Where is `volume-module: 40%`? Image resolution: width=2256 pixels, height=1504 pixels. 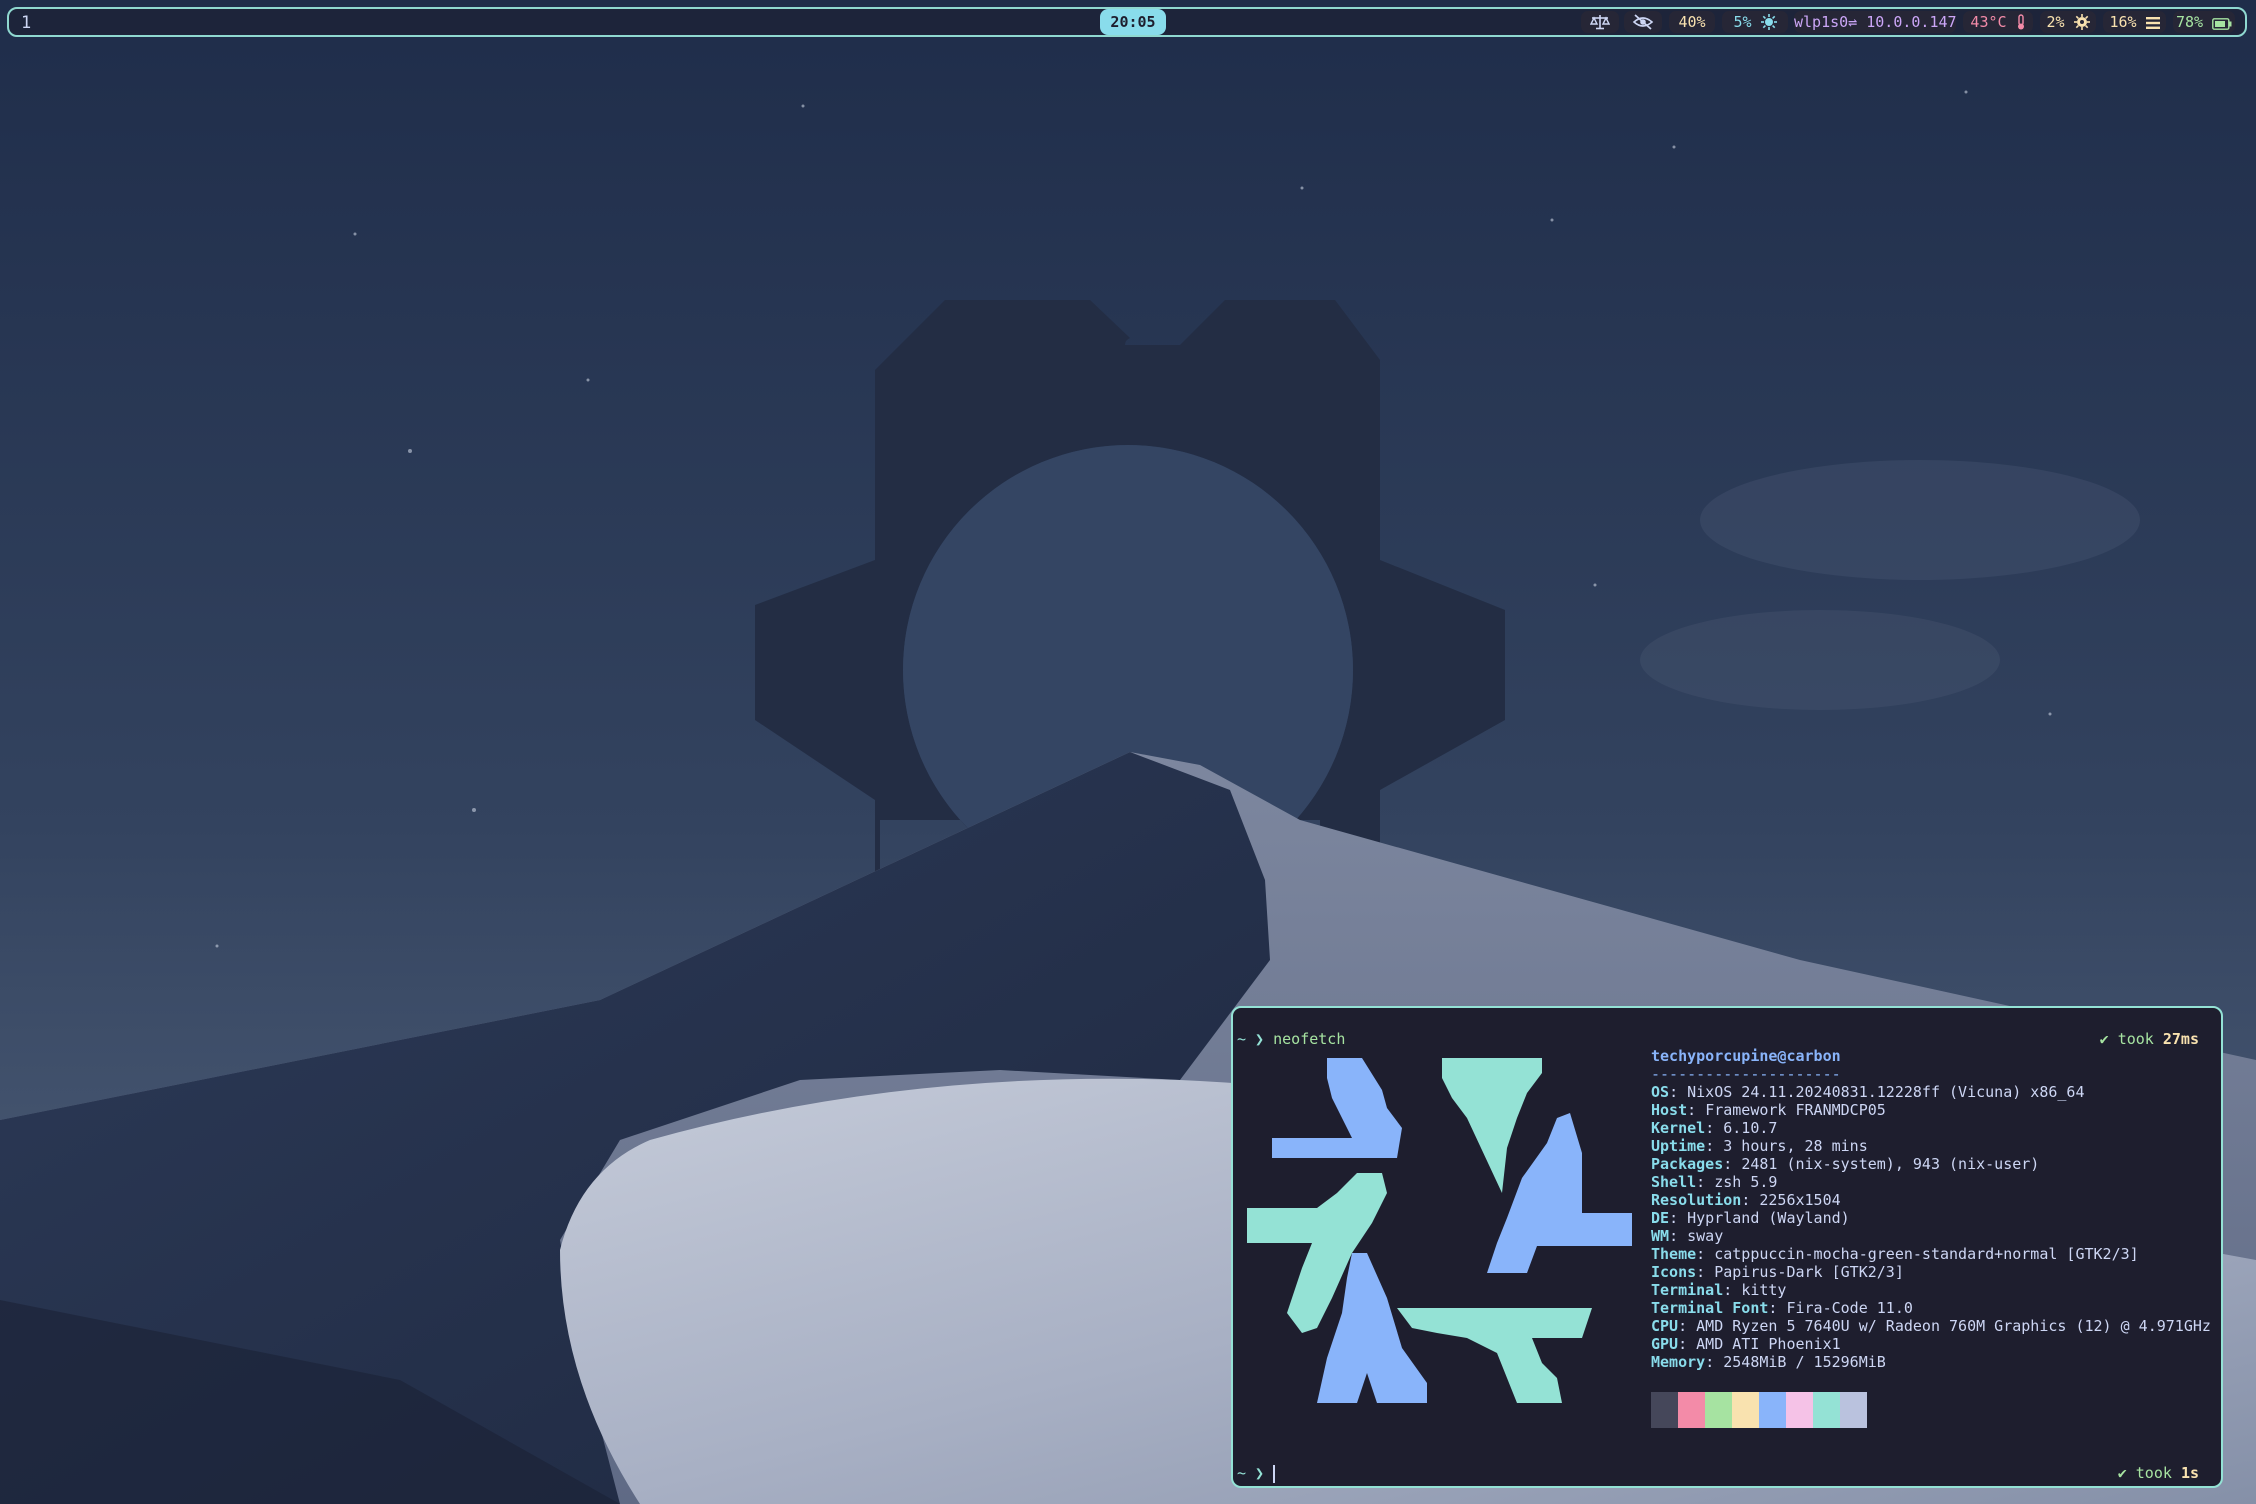
volume-module: 40% is located at coordinates (1692, 22).